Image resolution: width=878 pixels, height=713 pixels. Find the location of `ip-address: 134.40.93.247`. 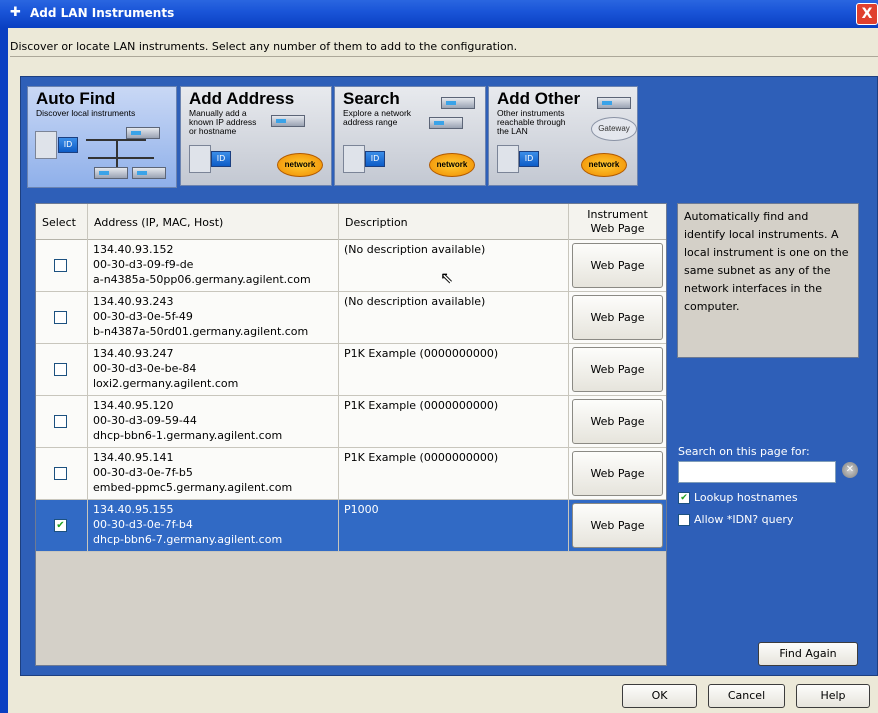

ip-address: 134.40.93.247 is located at coordinates (133, 353).